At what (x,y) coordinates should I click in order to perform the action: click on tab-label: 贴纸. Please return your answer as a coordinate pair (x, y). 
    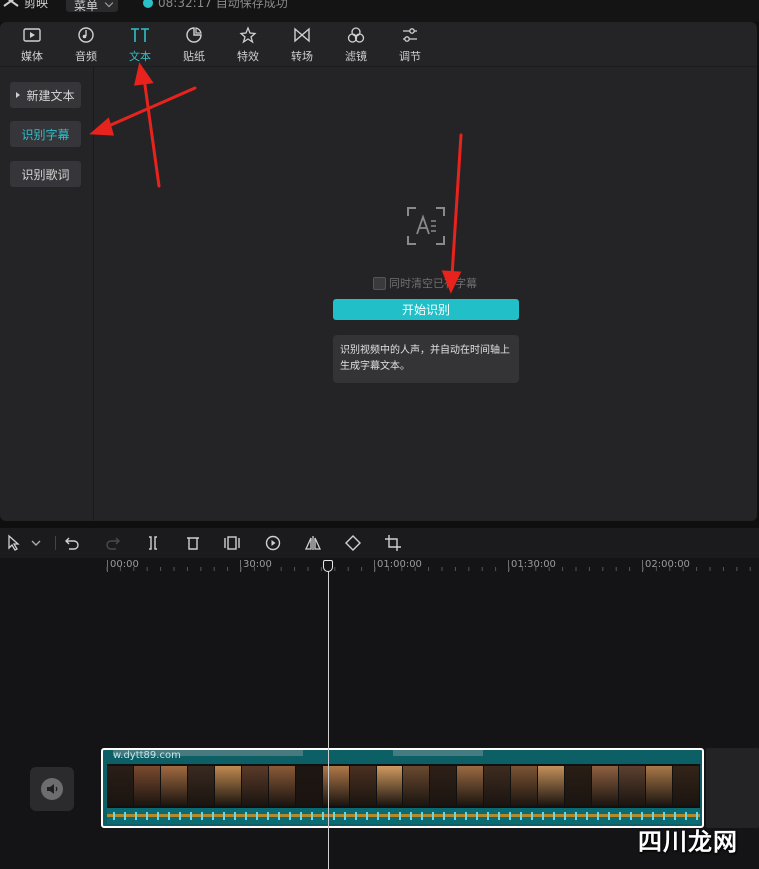
    Looking at the image, I should click on (194, 56).